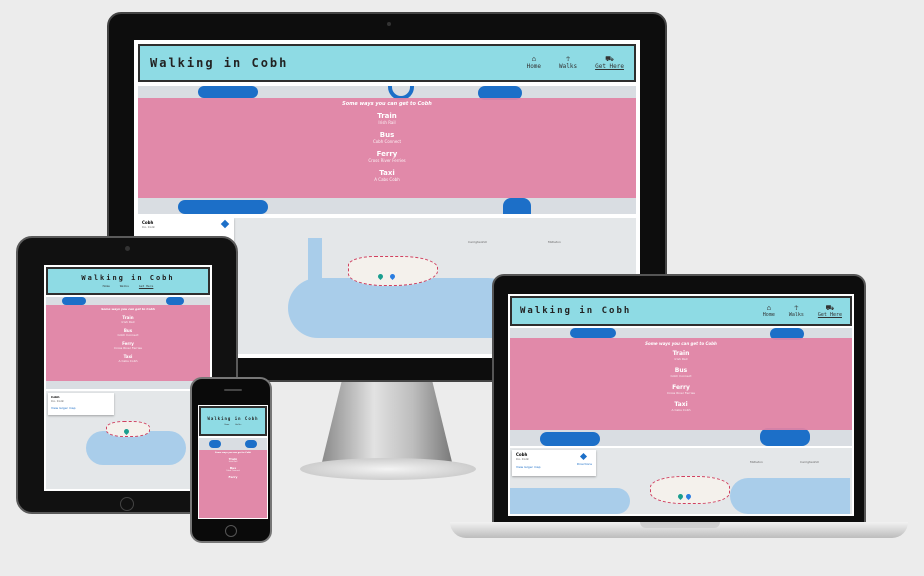  What do you see at coordinates (128, 440) in the screenshot?
I see `tablet-map: Cobh Co. Cork View larger map` at bounding box center [128, 440].